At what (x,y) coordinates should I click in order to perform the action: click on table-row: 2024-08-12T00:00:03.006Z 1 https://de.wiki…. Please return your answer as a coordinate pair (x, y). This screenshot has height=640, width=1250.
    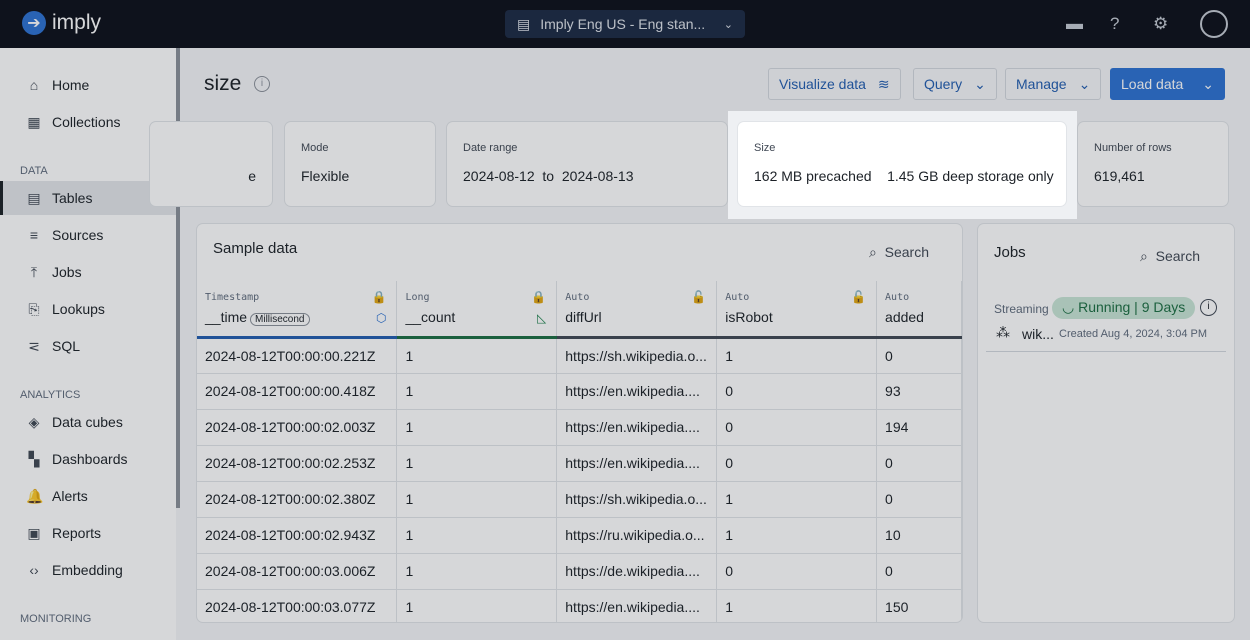
    Looking at the image, I should click on (579, 570).